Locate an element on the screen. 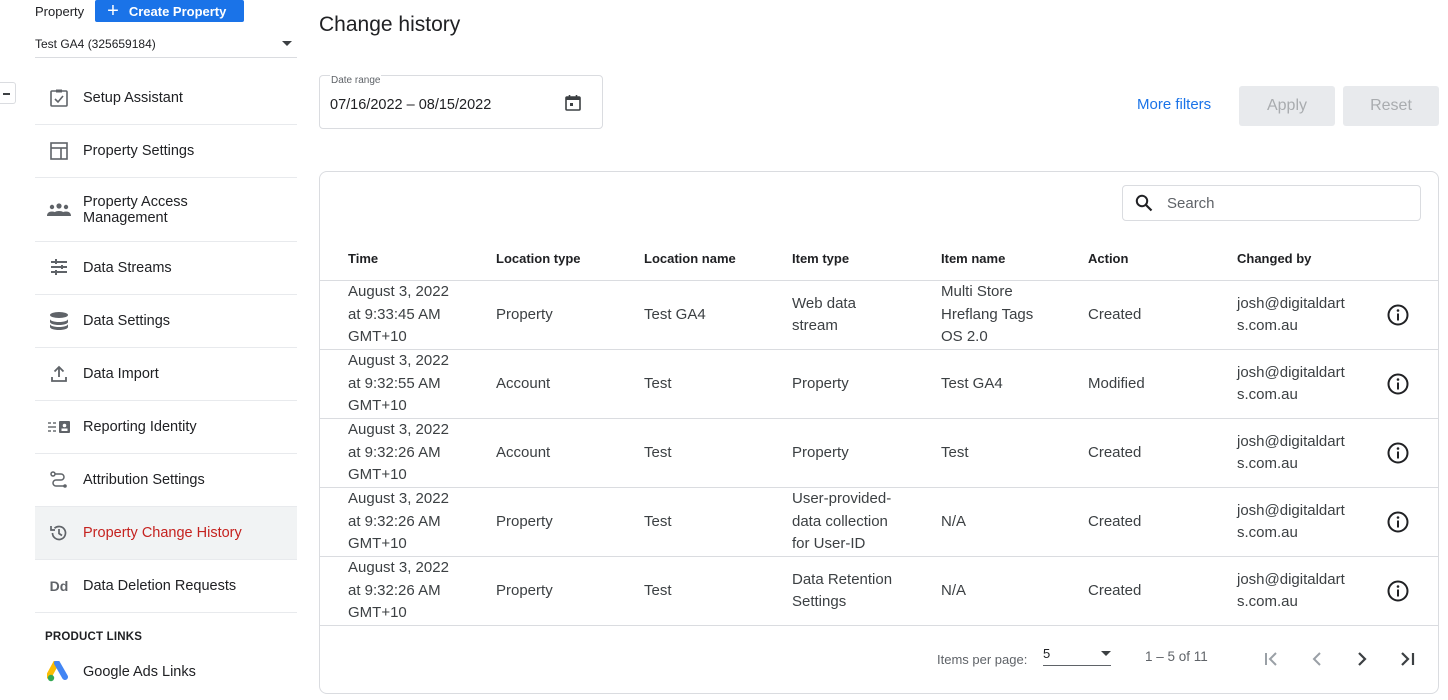  layout-icon is located at coordinates (59, 151).